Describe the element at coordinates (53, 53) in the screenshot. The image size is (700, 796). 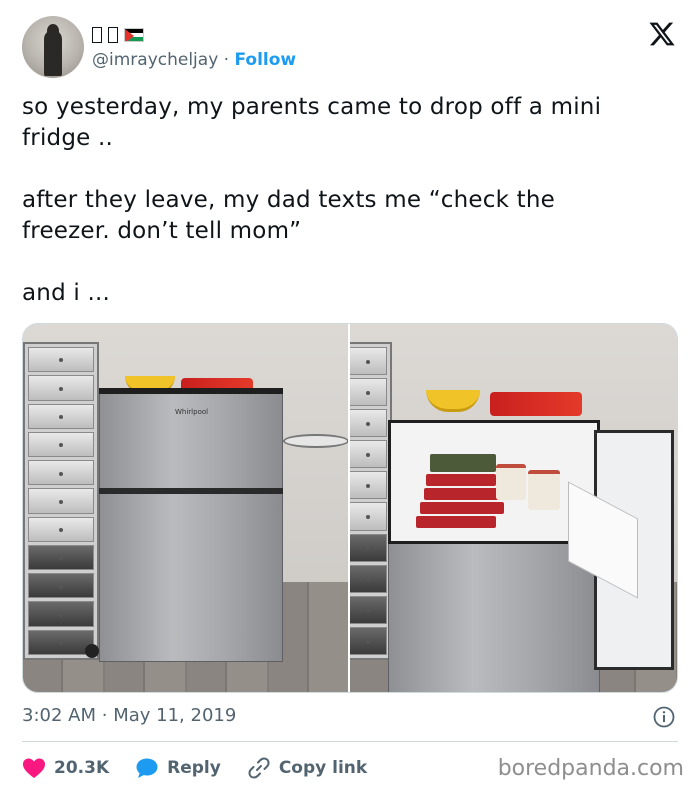
I see `avatar-figure-body` at that location.